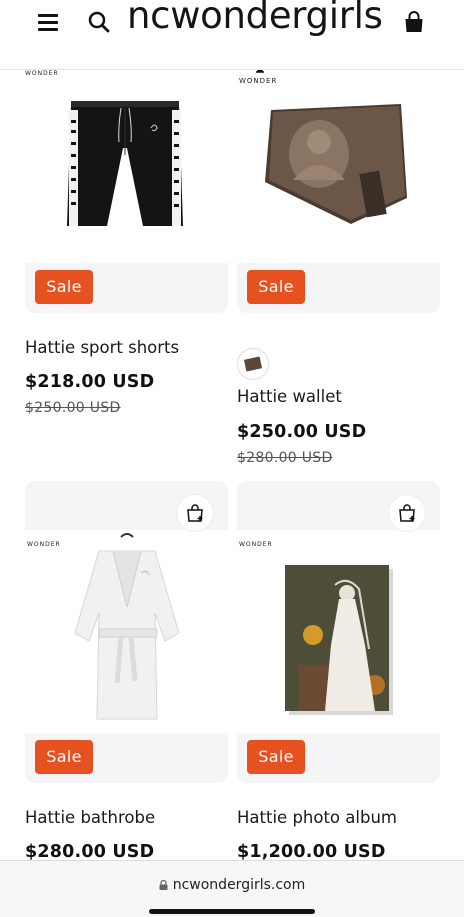 This screenshot has height=917, width=464. What do you see at coordinates (99, 22) in the screenshot?
I see `search-icon` at bounding box center [99, 22].